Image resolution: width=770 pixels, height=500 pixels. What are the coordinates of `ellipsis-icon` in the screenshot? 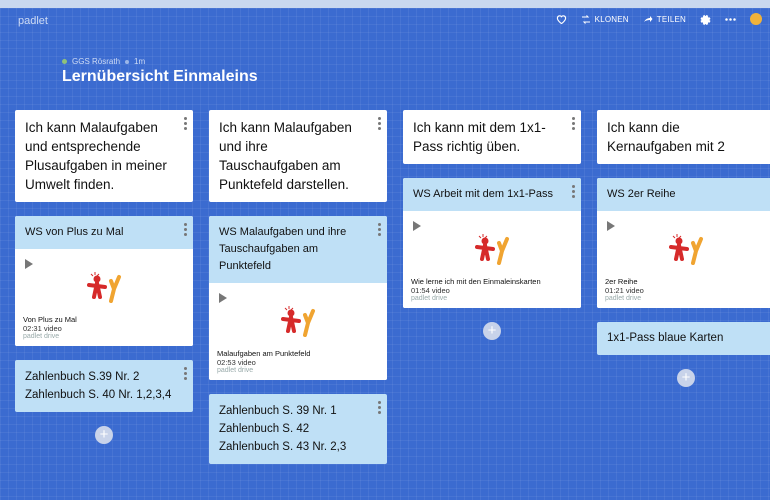 It's located at (730, 19).